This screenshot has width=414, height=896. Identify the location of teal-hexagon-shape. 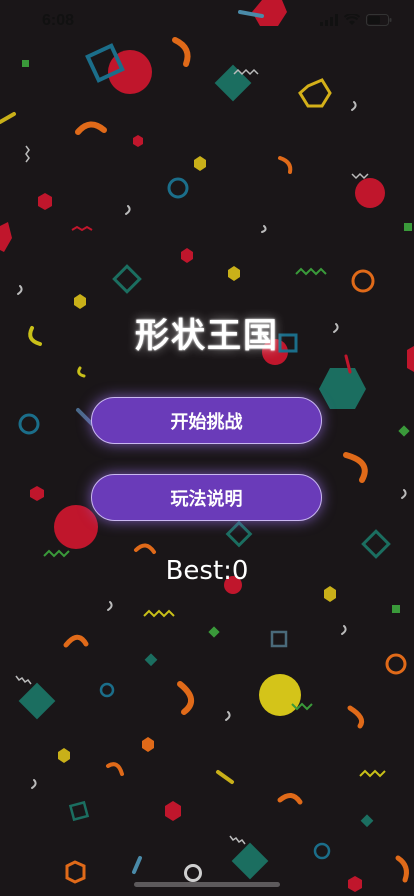
(342, 388).